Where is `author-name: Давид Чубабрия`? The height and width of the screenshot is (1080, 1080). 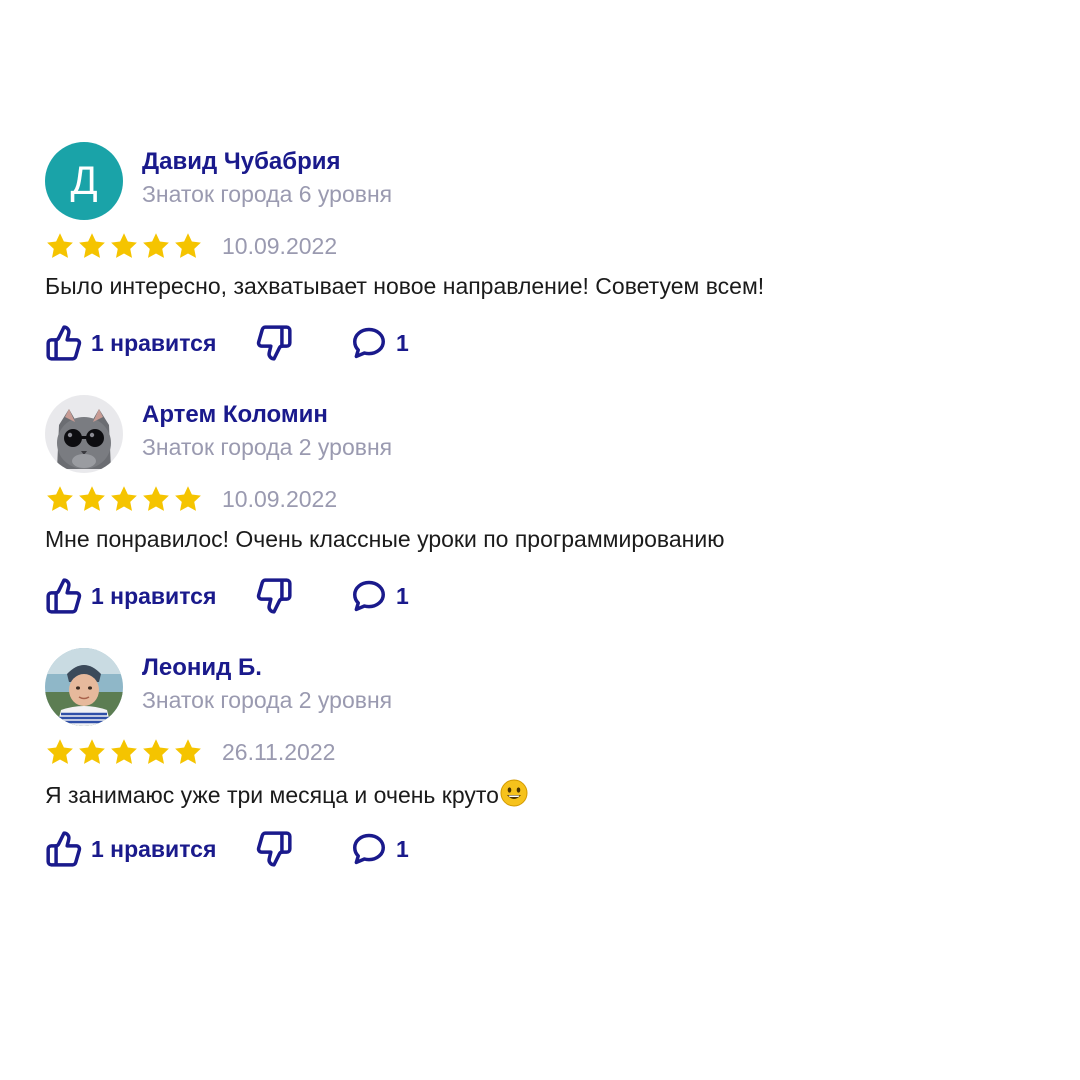
author-name: Давид Чубабрия is located at coordinates (241, 162).